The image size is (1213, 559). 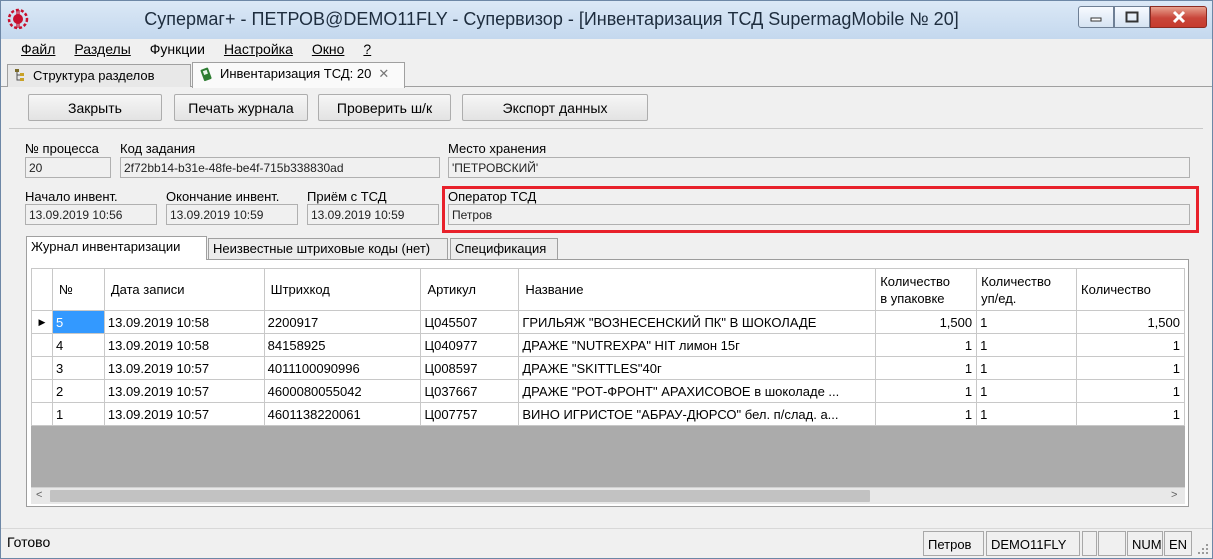 I want to click on check-barcode-button: Проверить ш/к, so click(x=384, y=107).